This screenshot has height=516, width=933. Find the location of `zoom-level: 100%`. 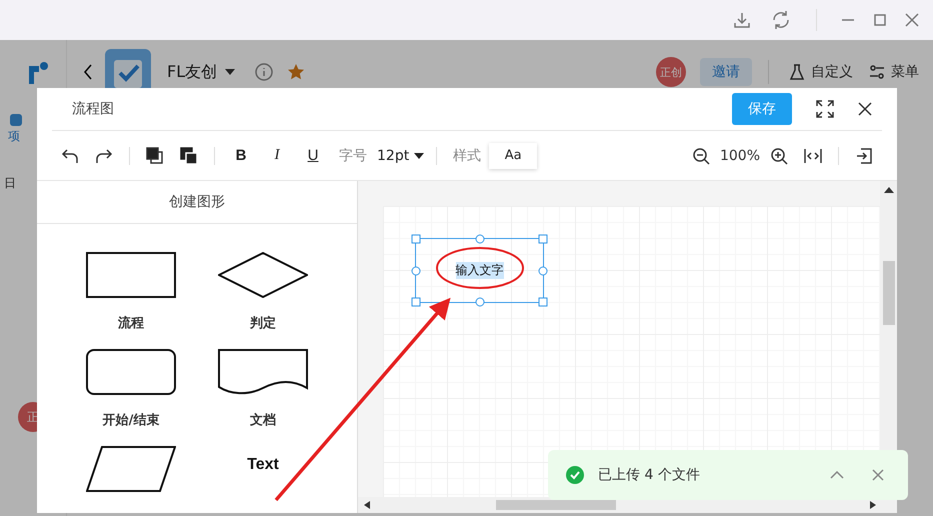

zoom-level: 100% is located at coordinates (740, 156).